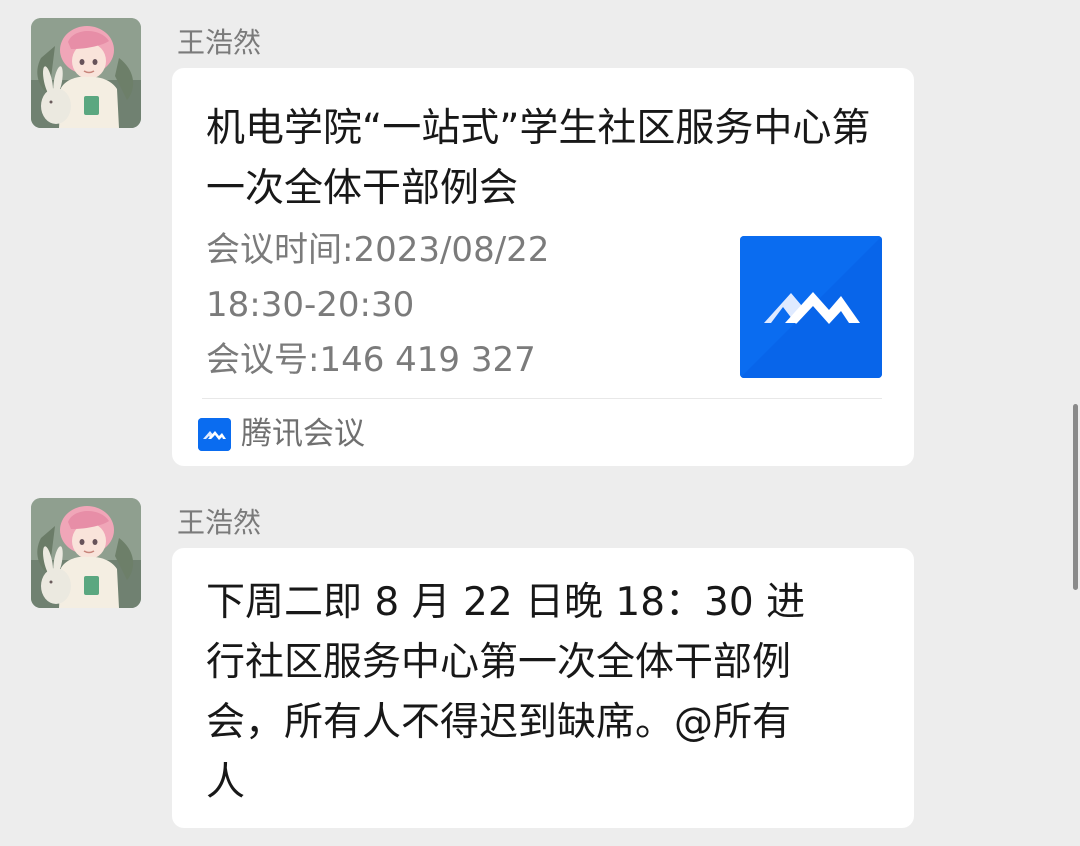 This screenshot has height=846, width=1080. I want to click on meeting-title: 机电学院“一站式”学生社区服务中心第一次全体干部例会, so click(538, 158).